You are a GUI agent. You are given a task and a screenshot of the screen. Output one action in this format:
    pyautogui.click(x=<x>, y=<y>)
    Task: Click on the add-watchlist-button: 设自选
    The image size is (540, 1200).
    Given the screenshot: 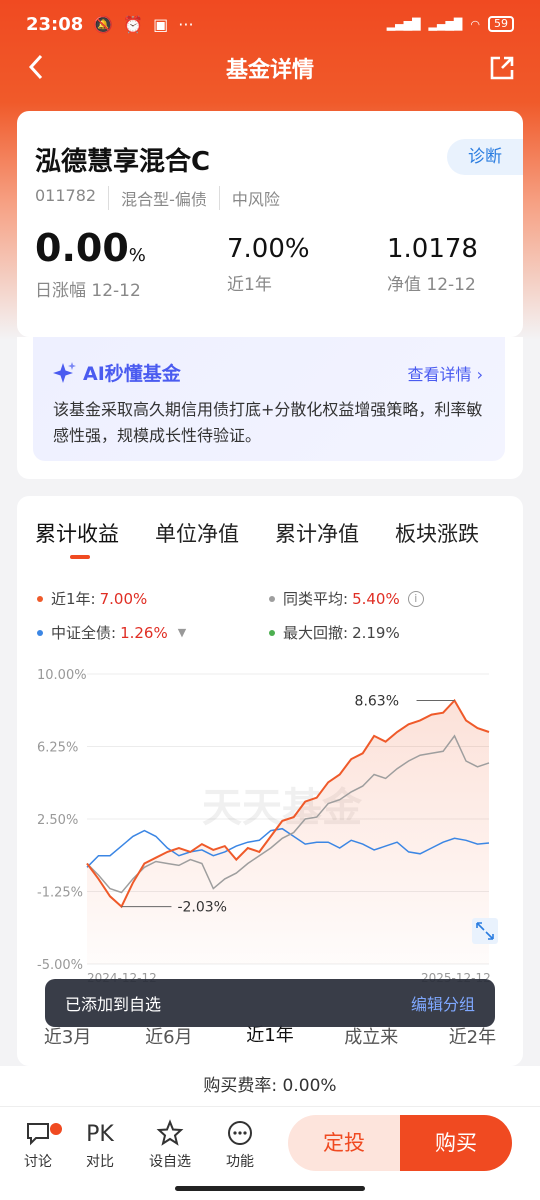 What is the action you would take?
    pyautogui.click(x=170, y=1145)
    